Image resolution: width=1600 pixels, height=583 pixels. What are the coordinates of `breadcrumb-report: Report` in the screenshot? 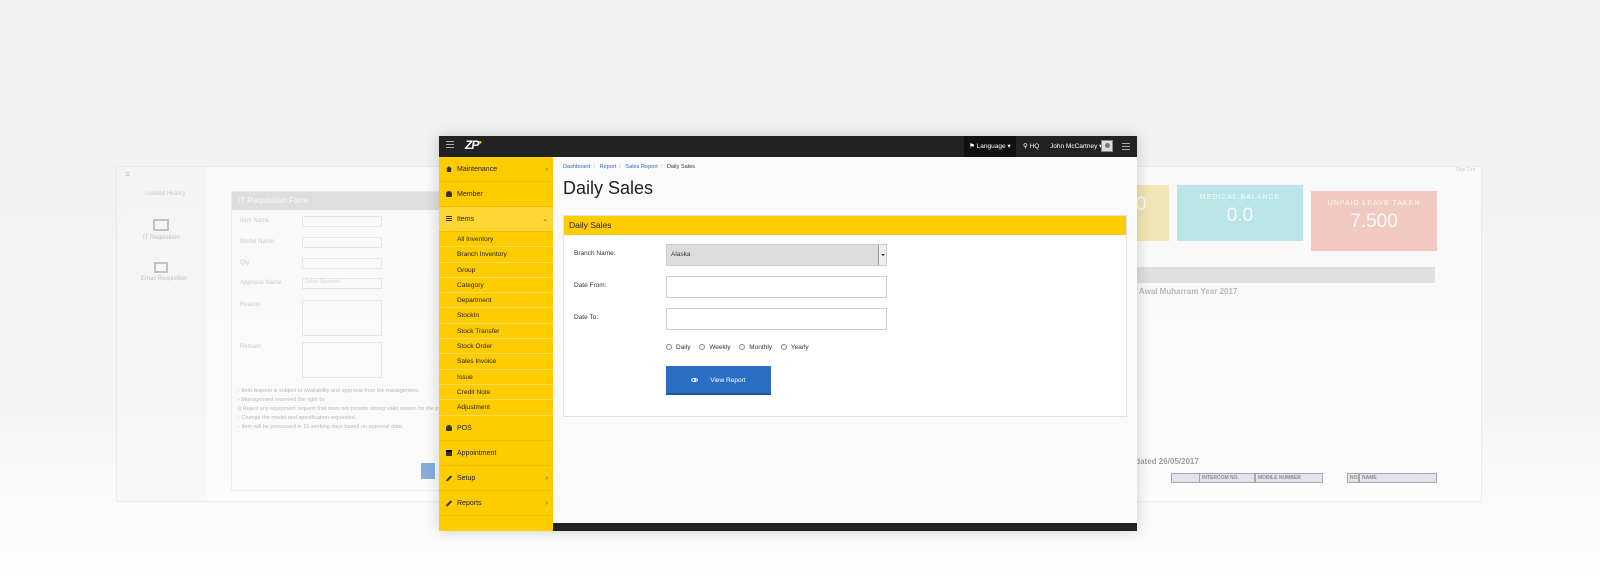 It's located at (608, 167).